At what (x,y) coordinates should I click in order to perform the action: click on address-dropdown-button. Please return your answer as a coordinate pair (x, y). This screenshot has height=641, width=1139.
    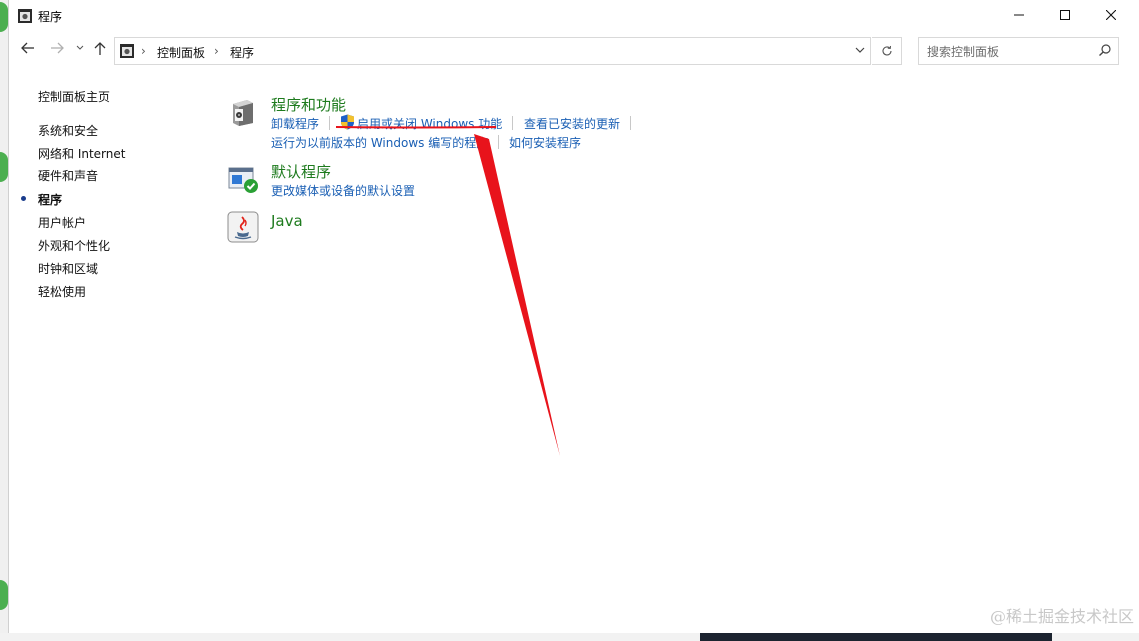
    Looking at the image, I should click on (860, 51).